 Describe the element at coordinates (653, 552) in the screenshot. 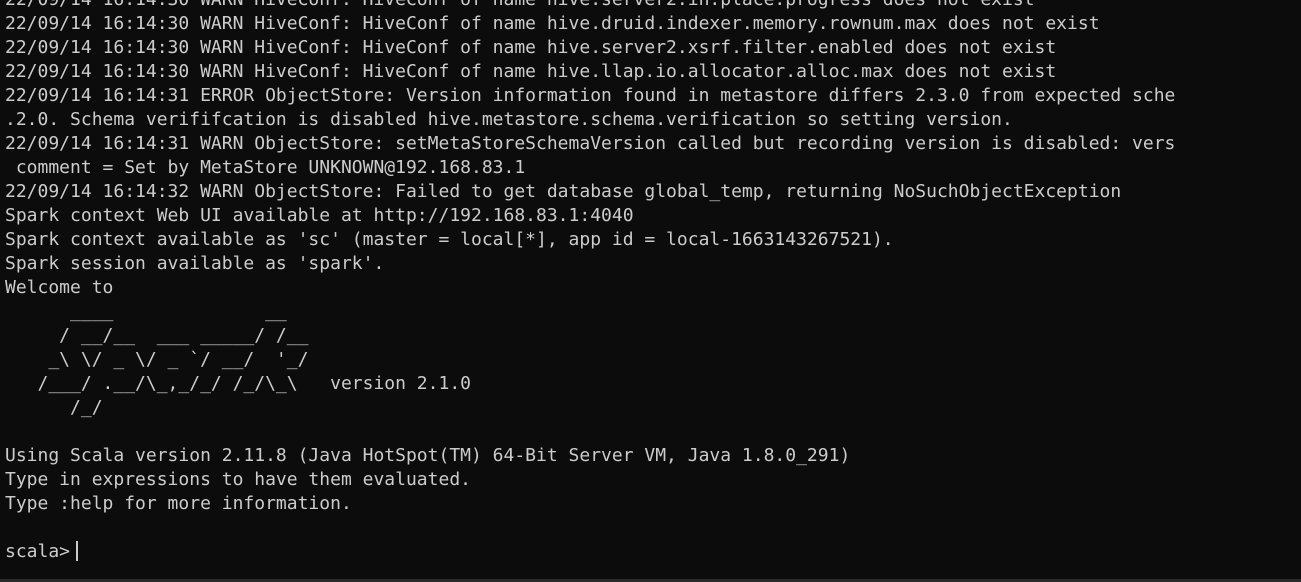

I see `prompt-line: scala>` at that location.